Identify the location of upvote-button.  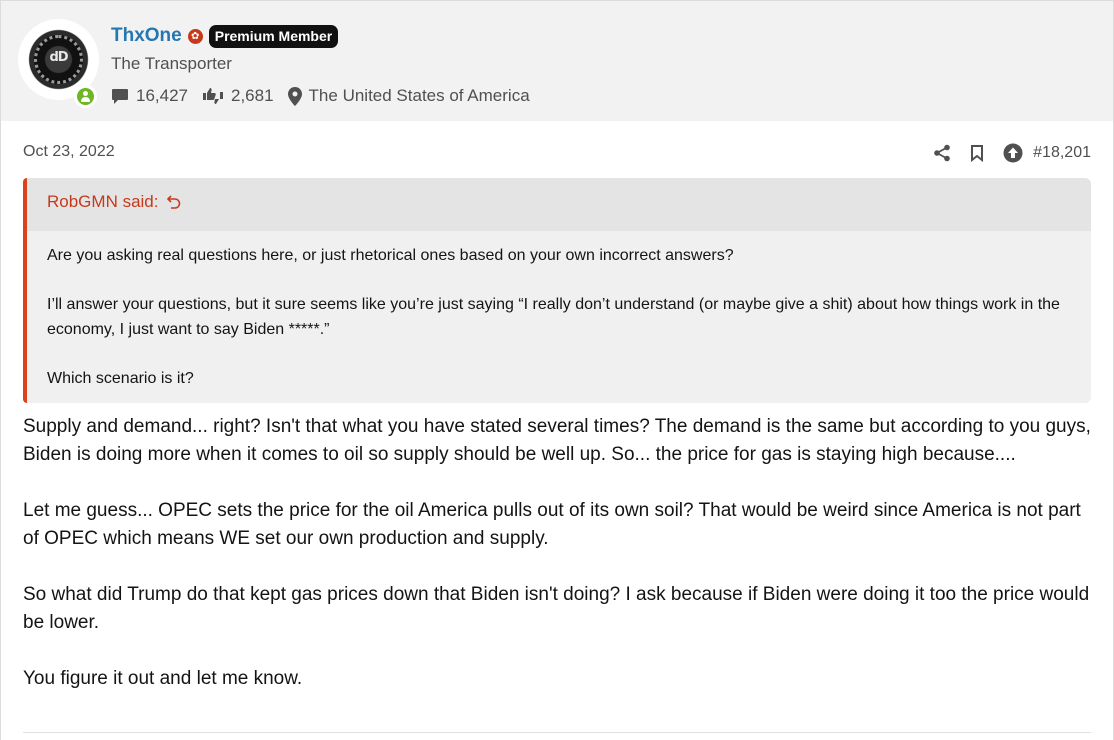
(1013, 153).